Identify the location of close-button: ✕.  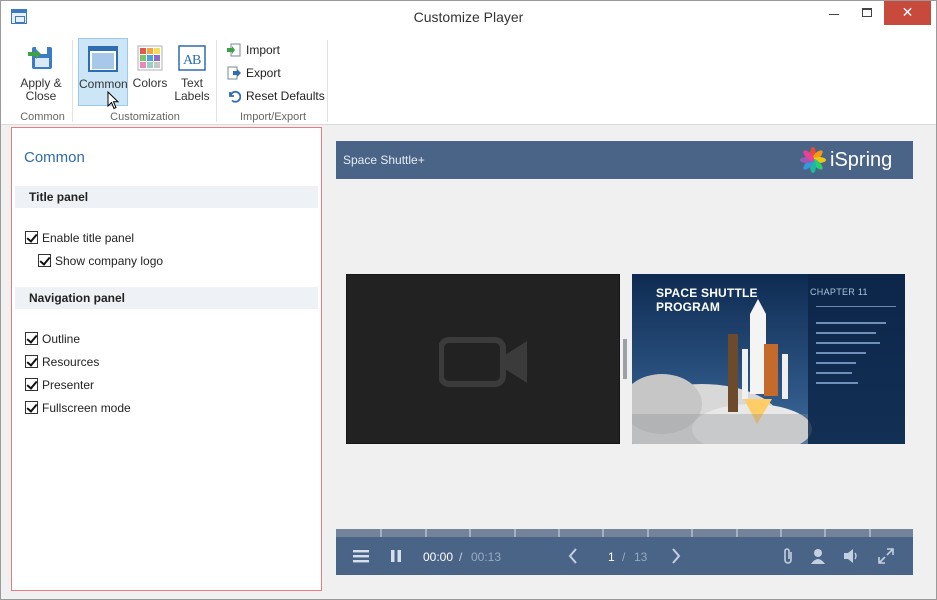
(907, 13).